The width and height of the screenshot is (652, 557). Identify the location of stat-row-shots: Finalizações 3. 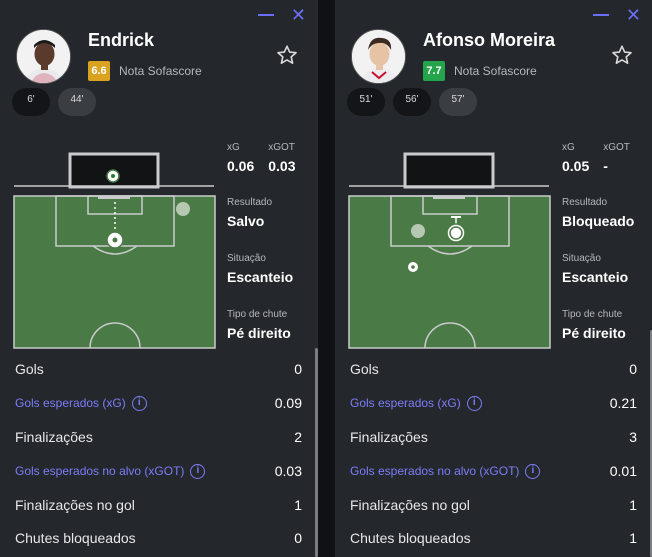
(493, 437).